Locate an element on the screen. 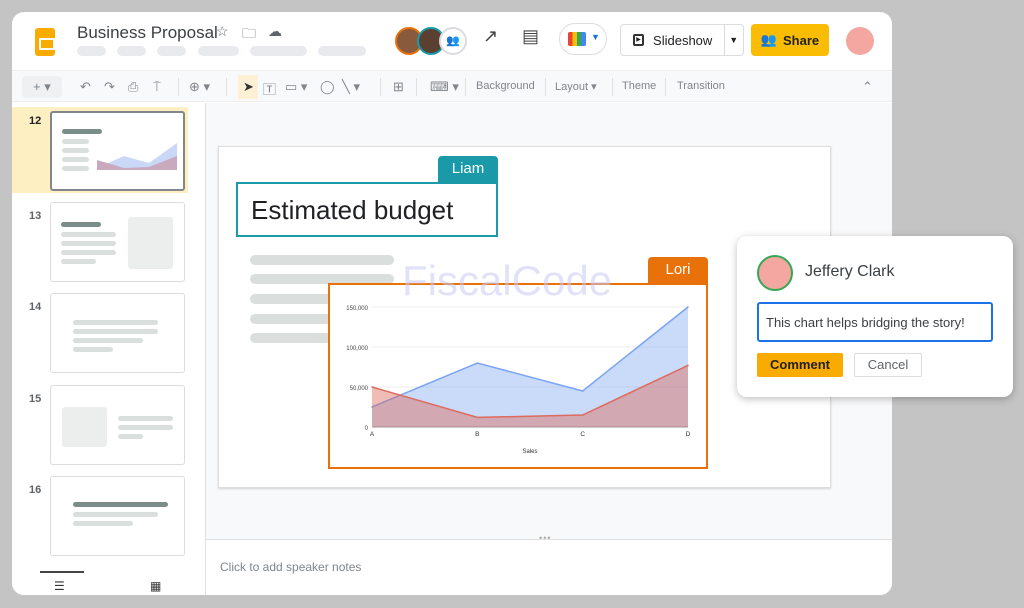 The width and height of the screenshot is (1024, 608). slide-number: 16 is located at coordinates (35, 490).